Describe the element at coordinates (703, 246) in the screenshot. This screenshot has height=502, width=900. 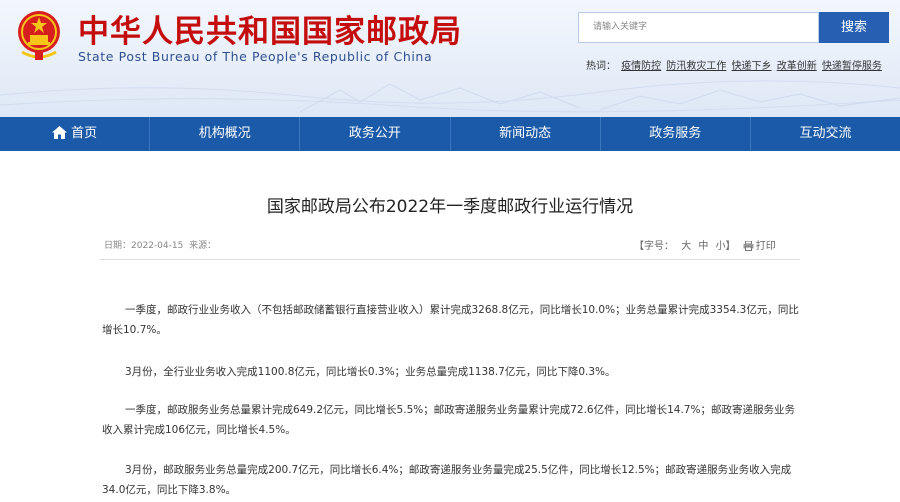
I see `font-size-medium-link: 中` at that location.